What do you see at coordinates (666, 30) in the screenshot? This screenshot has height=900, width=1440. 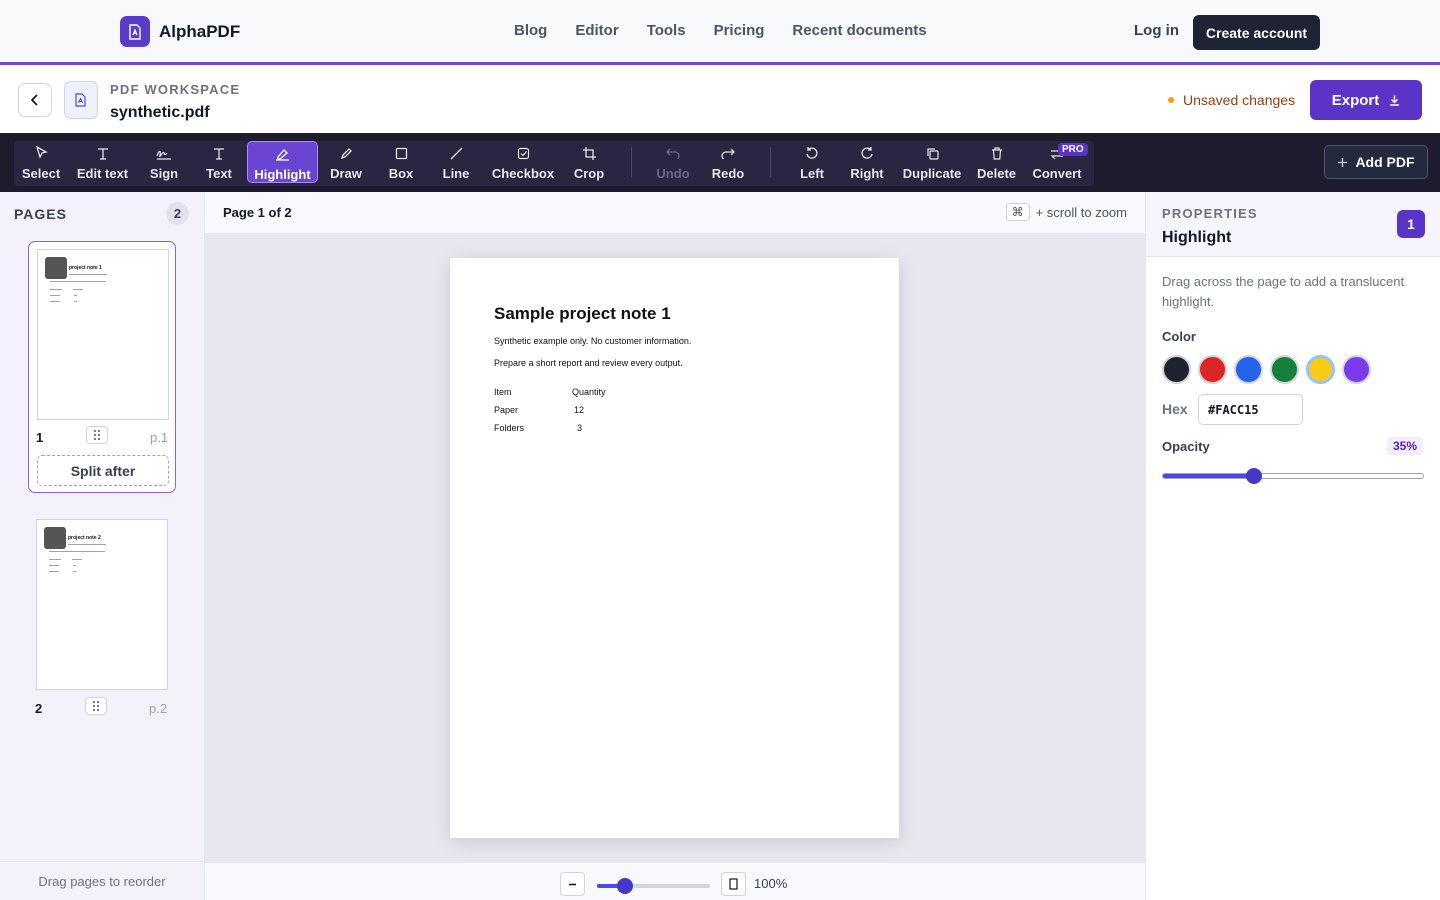 I see `nav-link-tools: Tools` at bounding box center [666, 30].